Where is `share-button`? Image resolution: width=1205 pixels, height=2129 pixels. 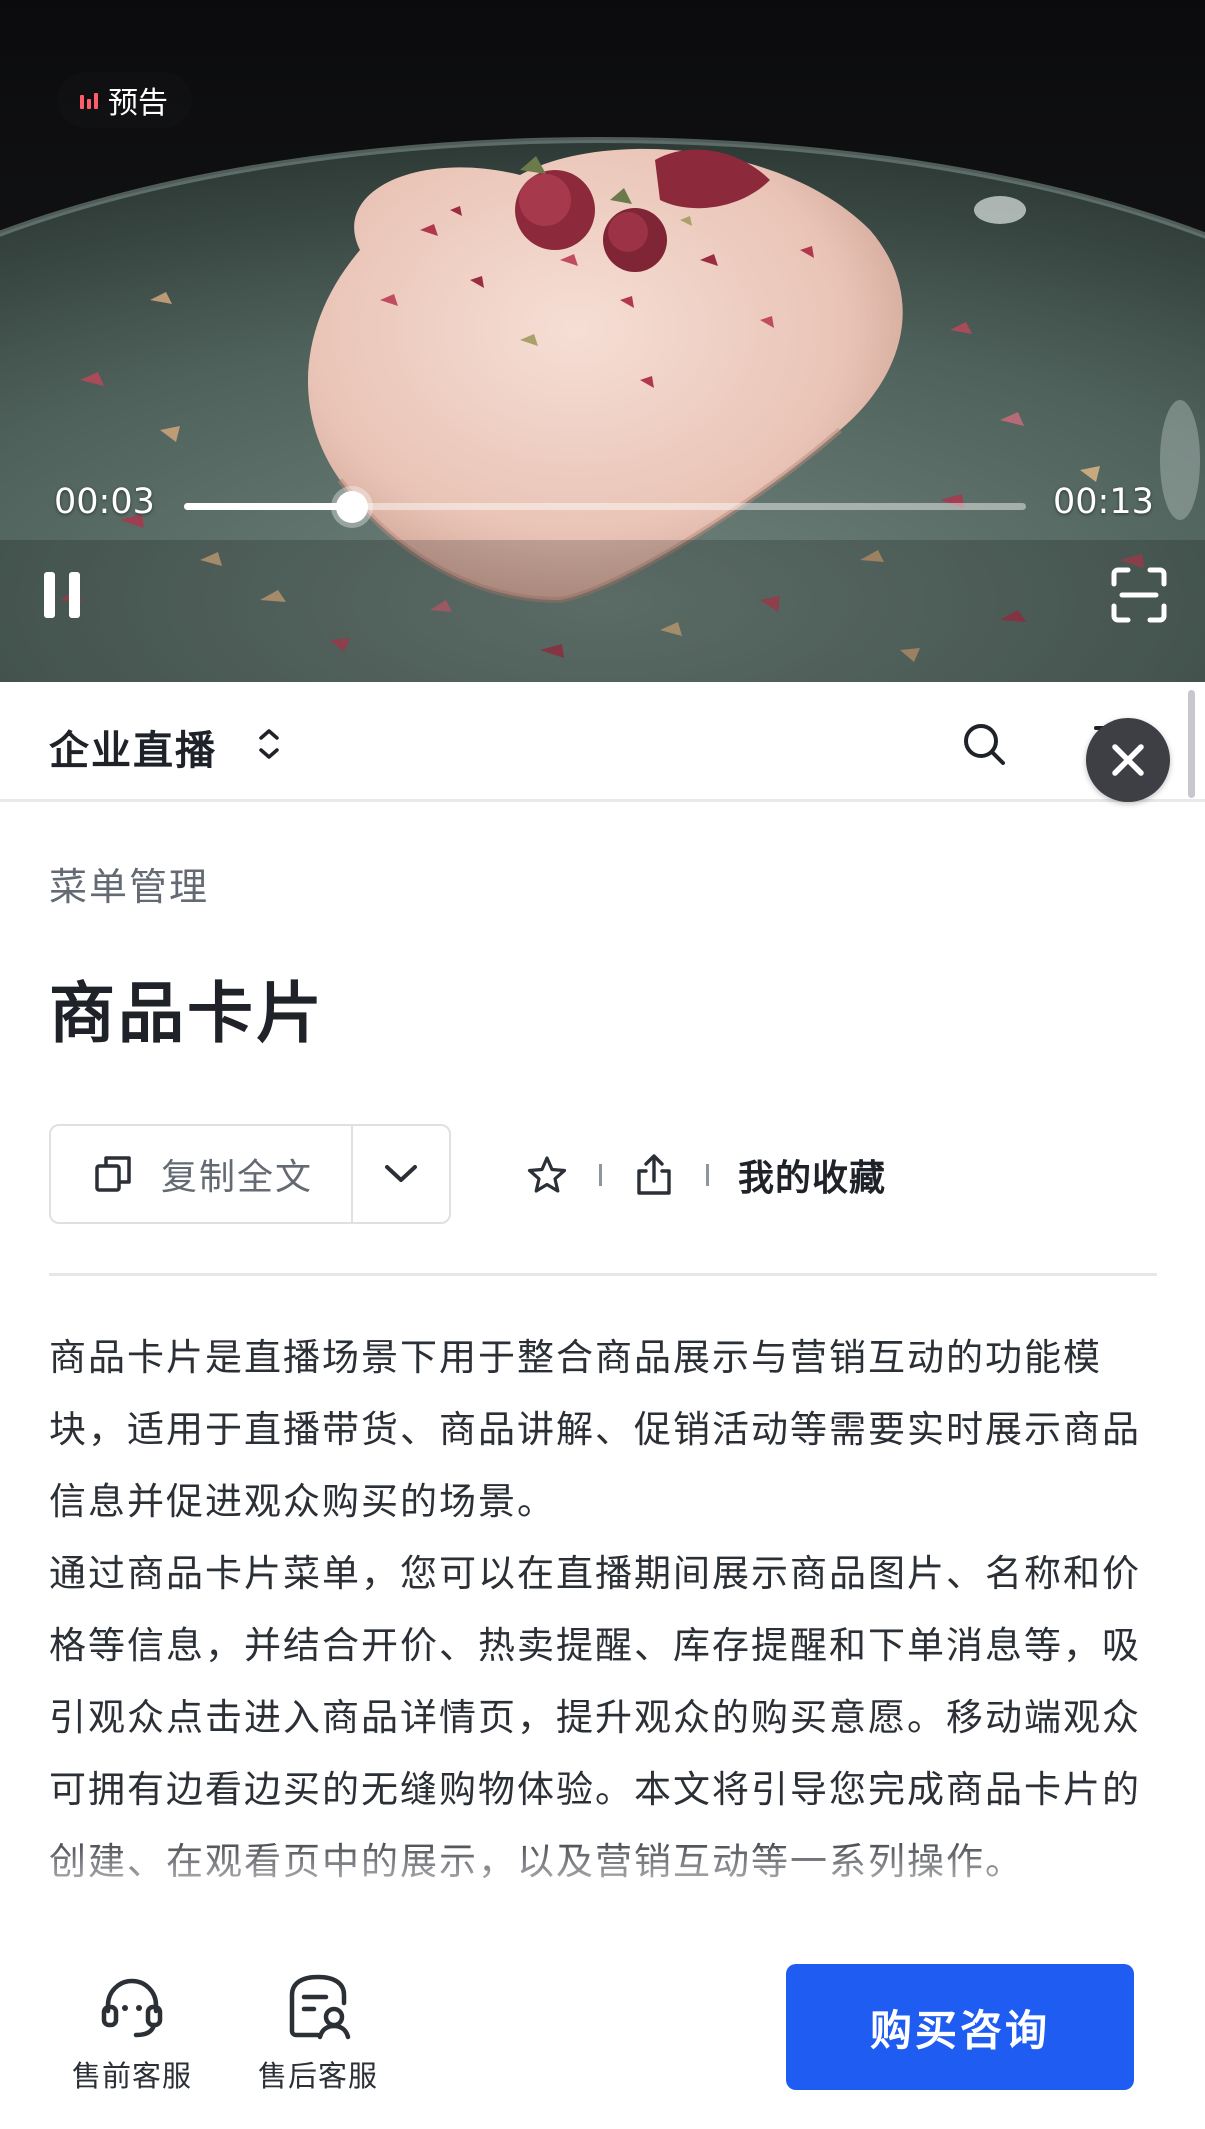 share-button is located at coordinates (654, 1175).